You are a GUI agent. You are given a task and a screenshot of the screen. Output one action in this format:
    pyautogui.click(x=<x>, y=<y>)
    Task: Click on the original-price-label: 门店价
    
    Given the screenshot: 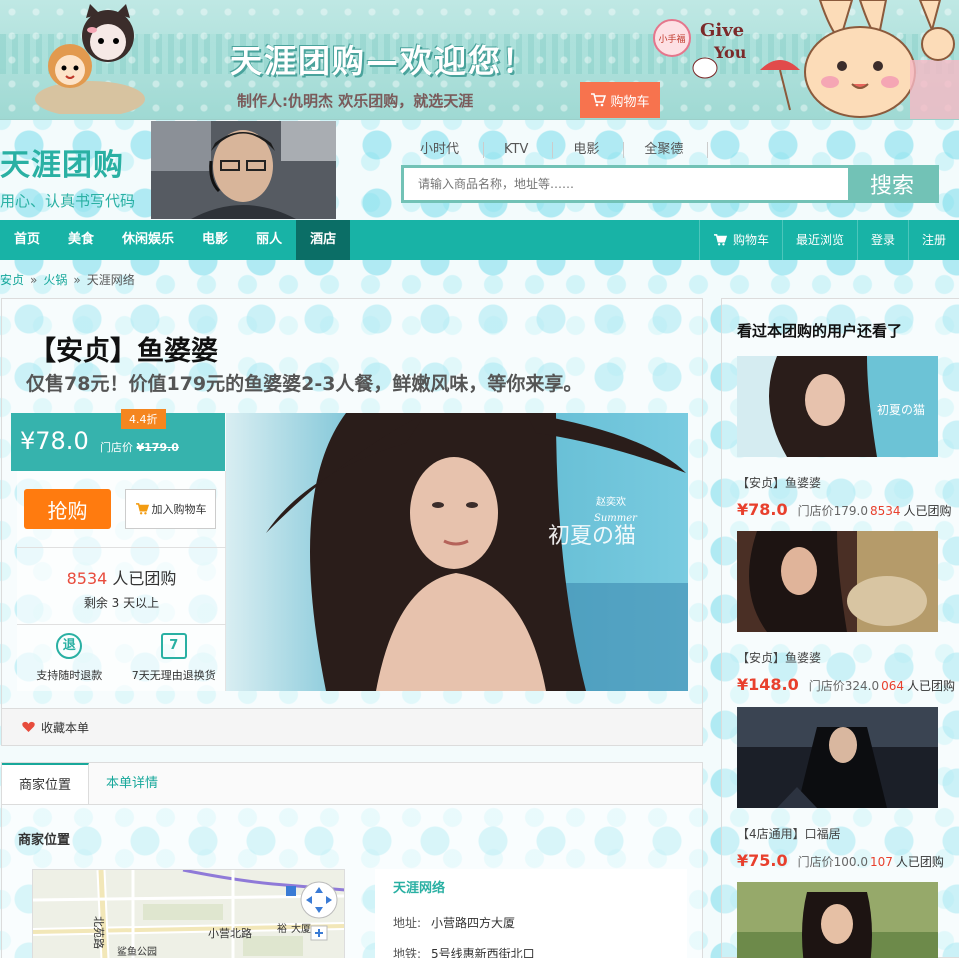 What is the action you would take?
    pyautogui.click(x=116, y=447)
    